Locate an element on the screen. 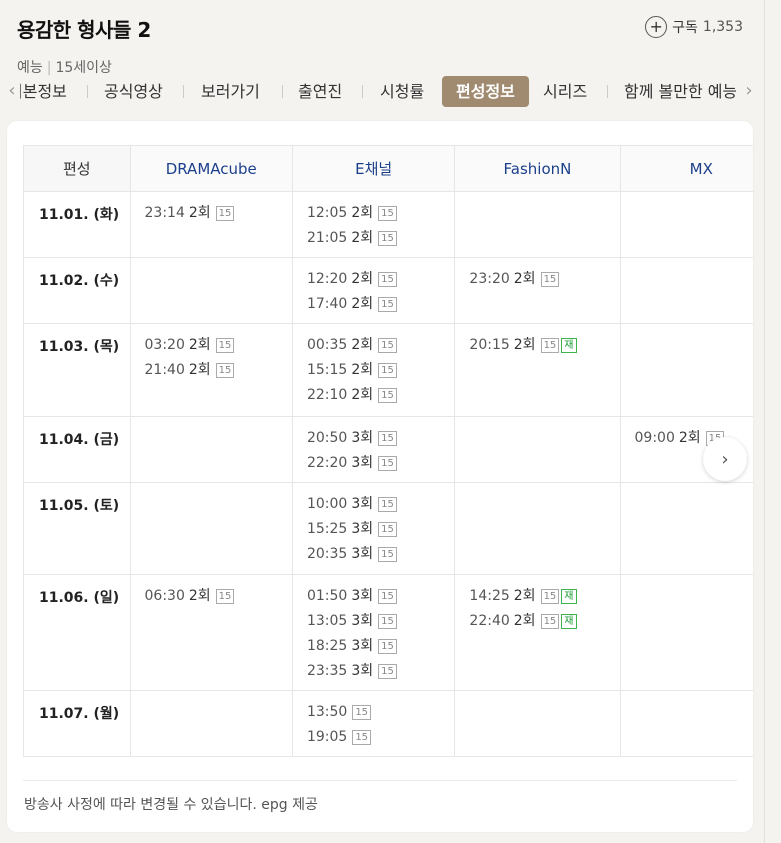  broadcast-time: 06:30 is located at coordinates (164, 596).